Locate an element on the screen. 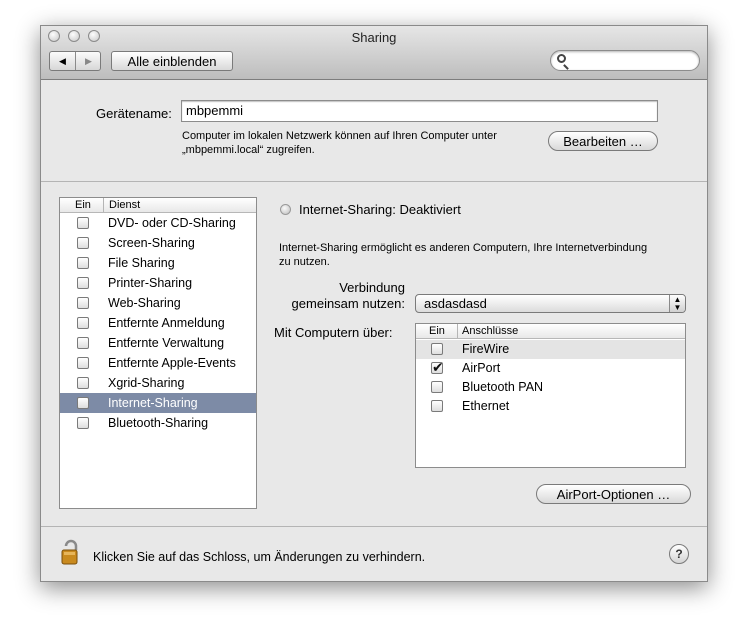 The height and width of the screenshot is (638, 748). window-title: Sharing is located at coordinates (374, 37).